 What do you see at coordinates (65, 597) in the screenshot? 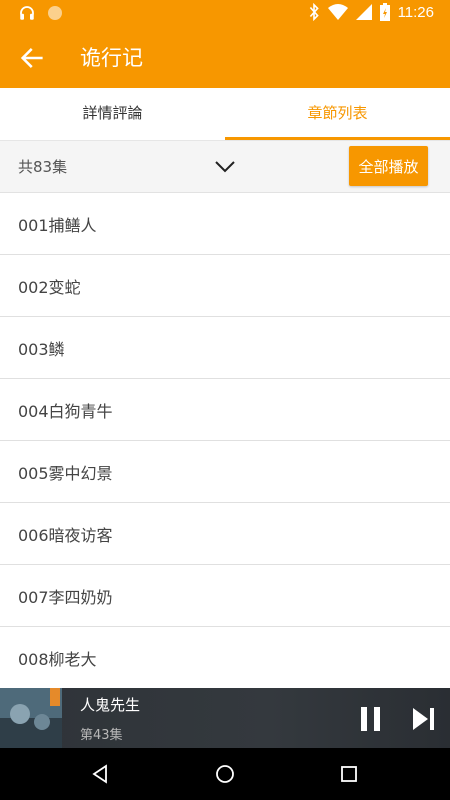
I see `episode-title: 007李四奶奶` at bounding box center [65, 597].